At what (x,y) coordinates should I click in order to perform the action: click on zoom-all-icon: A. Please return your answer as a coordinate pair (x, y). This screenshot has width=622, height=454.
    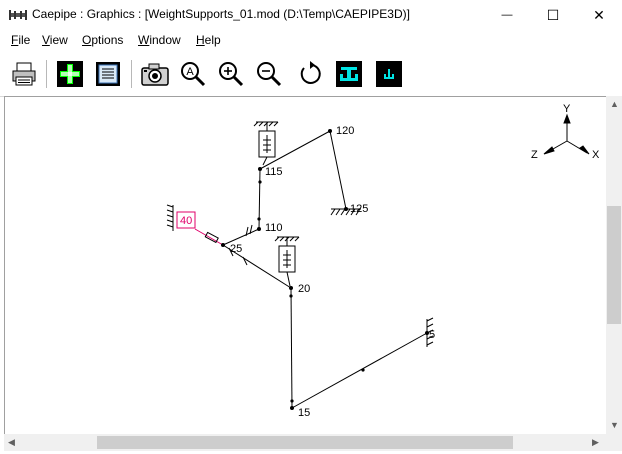
    Looking at the image, I should click on (193, 74).